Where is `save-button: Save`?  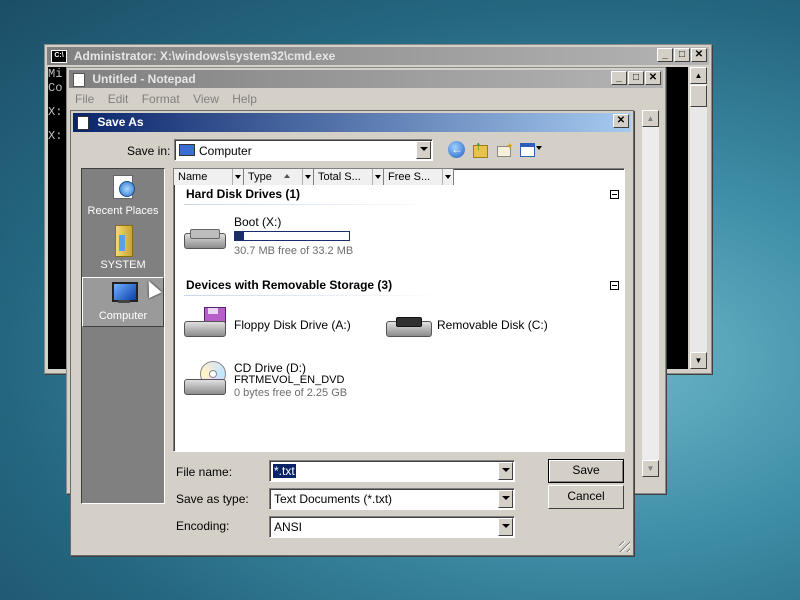
save-button: Save is located at coordinates (586, 471).